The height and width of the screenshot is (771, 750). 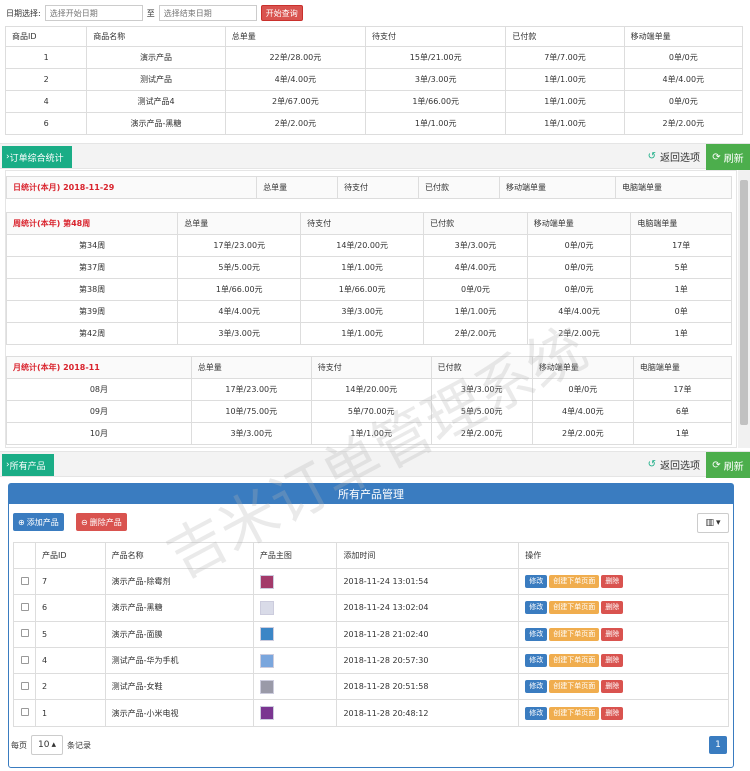 I want to click on table-cell: 演示产品, so click(x=156, y=57).